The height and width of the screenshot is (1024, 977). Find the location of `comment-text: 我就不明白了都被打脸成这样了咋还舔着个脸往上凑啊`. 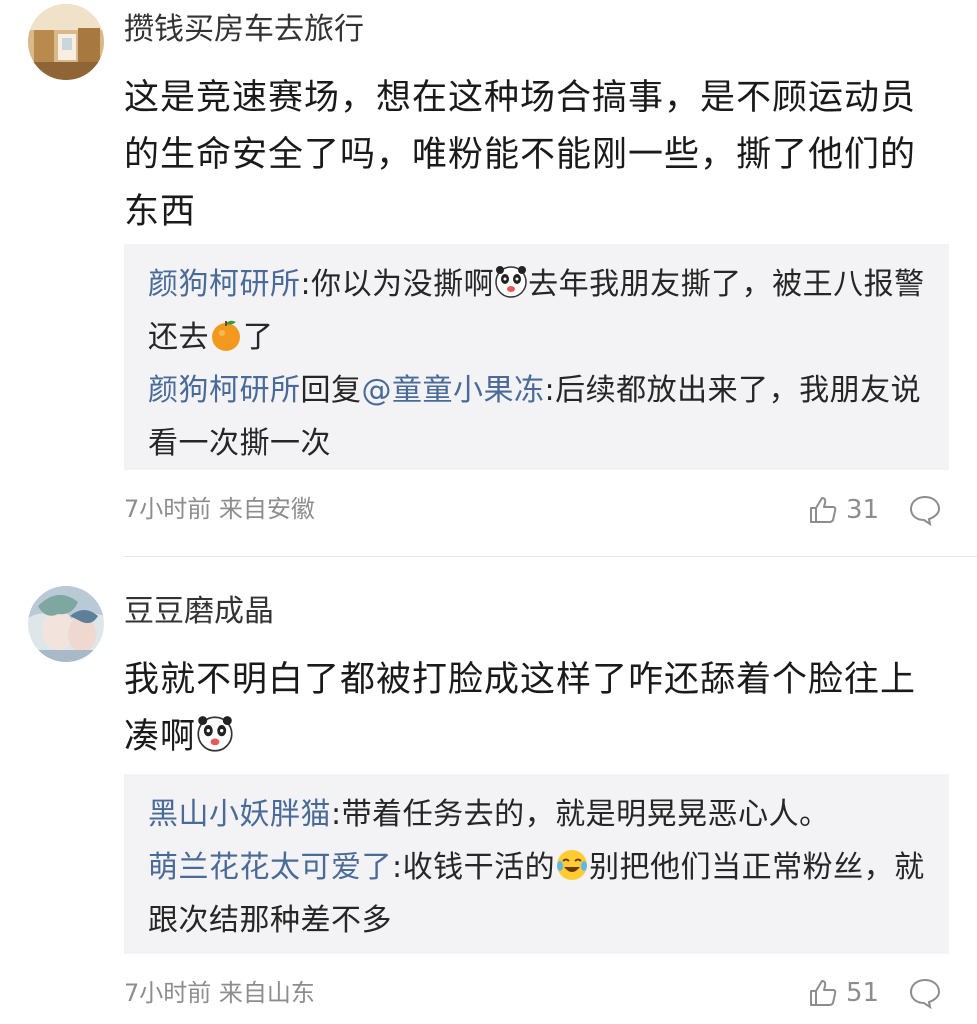

comment-text: 我就不明白了都被打脸成这样了咋还舔着个脸往上凑啊 is located at coordinates (524, 709).